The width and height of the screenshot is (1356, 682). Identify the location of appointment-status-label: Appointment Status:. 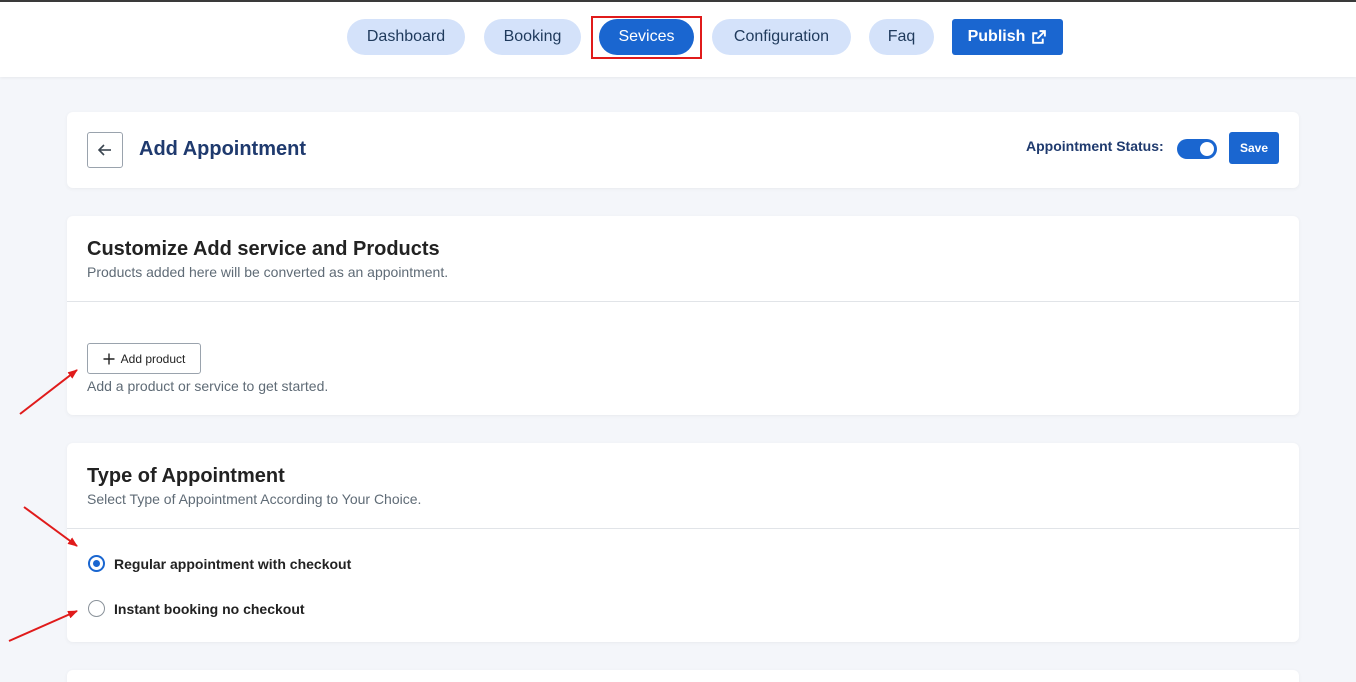
(1095, 146).